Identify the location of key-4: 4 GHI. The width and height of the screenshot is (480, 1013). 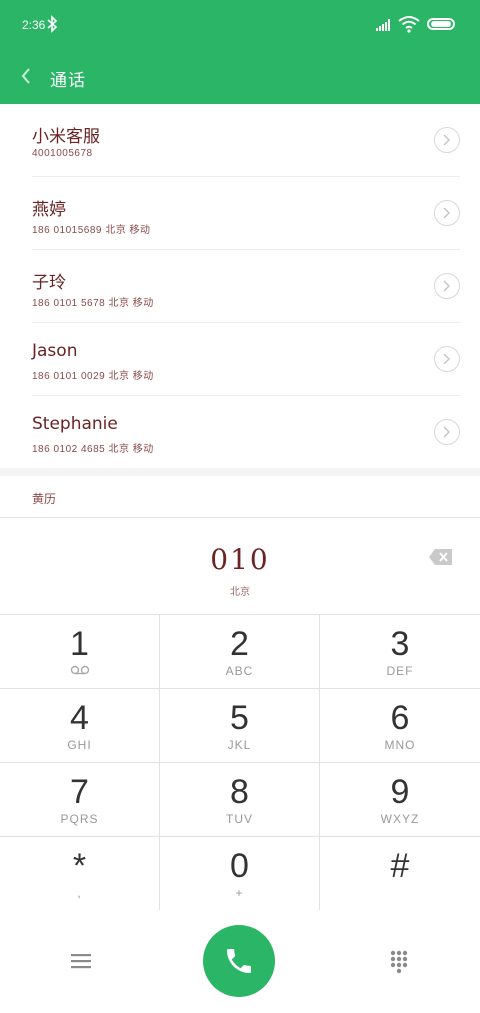
(80, 726).